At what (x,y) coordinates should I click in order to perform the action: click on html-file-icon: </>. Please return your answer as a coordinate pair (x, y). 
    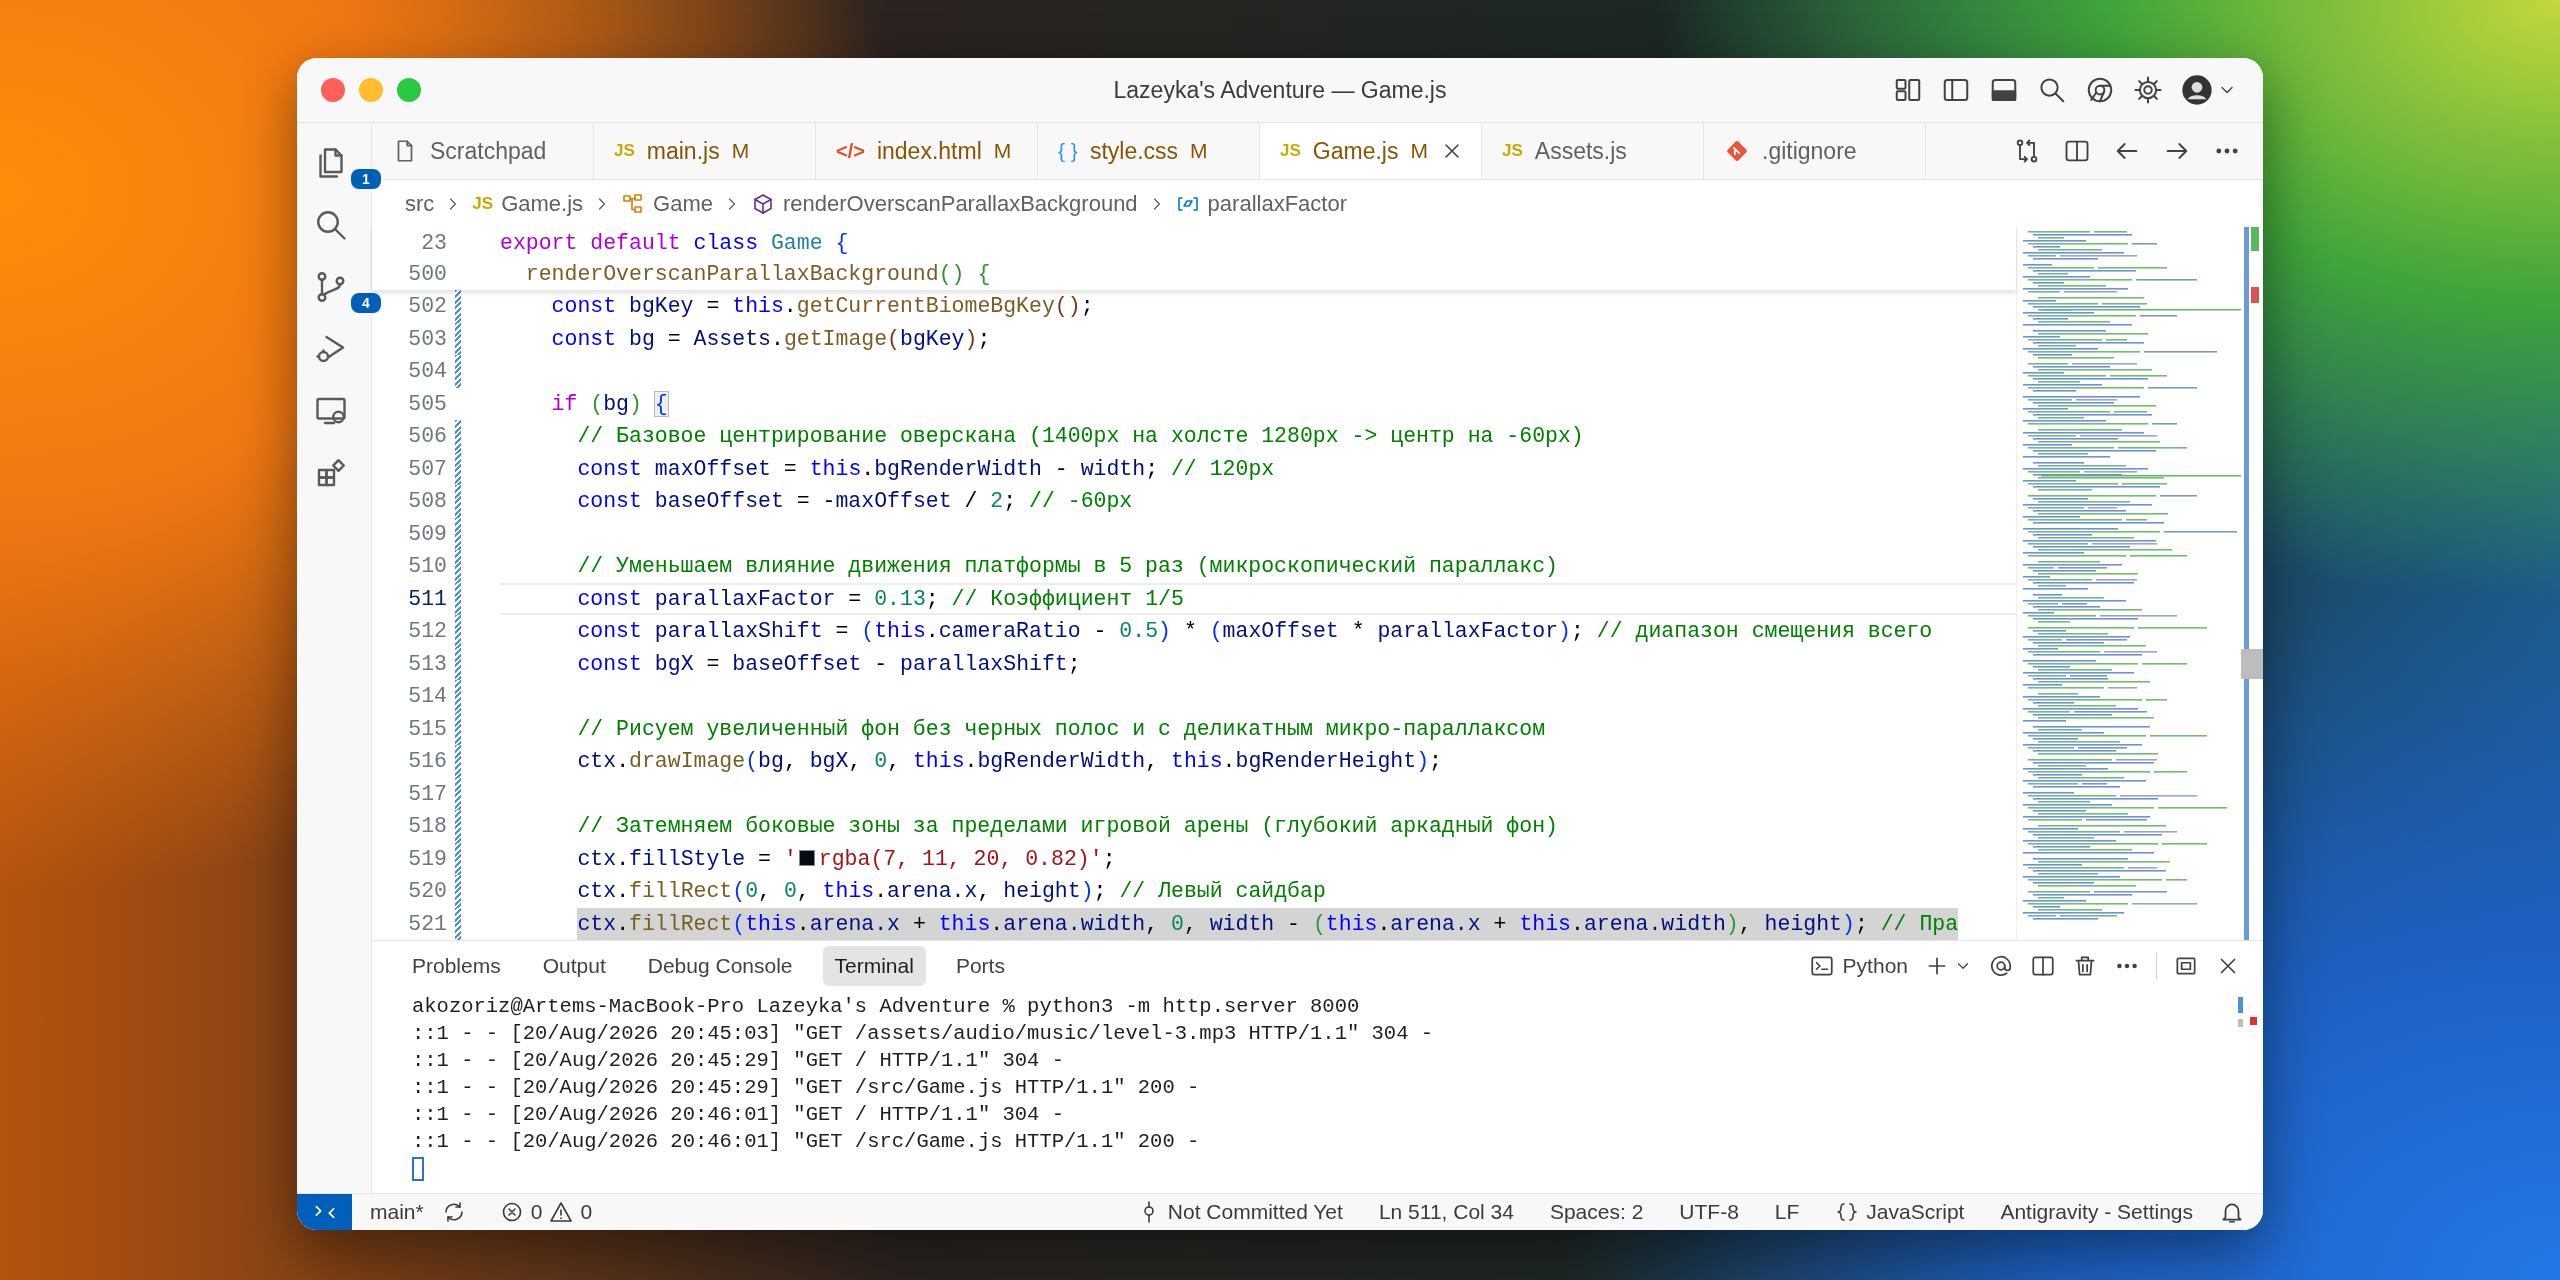
    Looking at the image, I should click on (850, 151).